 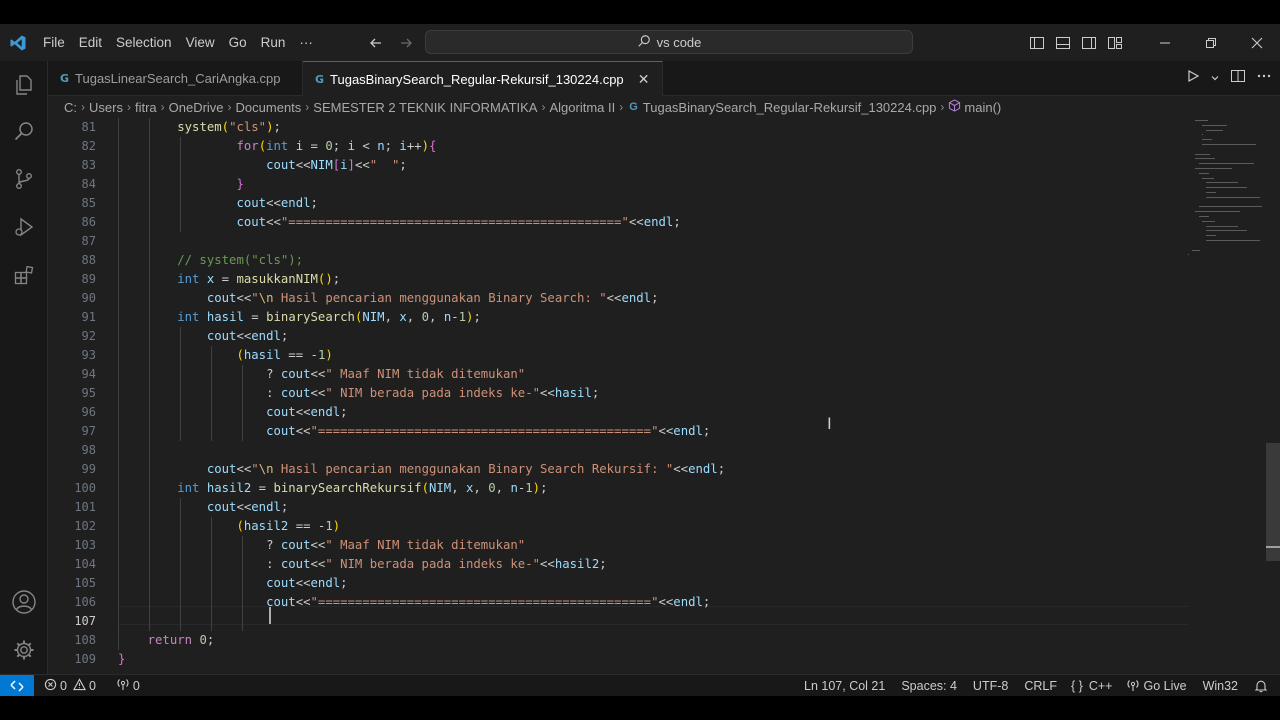 What do you see at coordinates (196, 107) in the screenshot?
I see `breadcrumb-item: OneDrive` at bounding box center [196, 107].